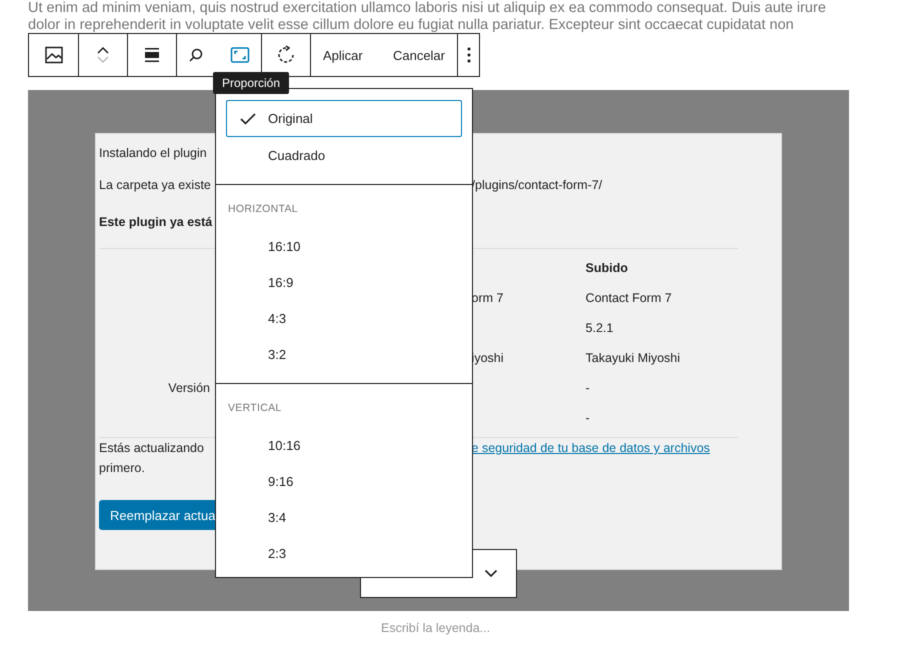 The height and width of the screenshot is (657, 899). Describe the element at coordinates (286, 55) in the screenshot. I see `rotate-icon` at that location.